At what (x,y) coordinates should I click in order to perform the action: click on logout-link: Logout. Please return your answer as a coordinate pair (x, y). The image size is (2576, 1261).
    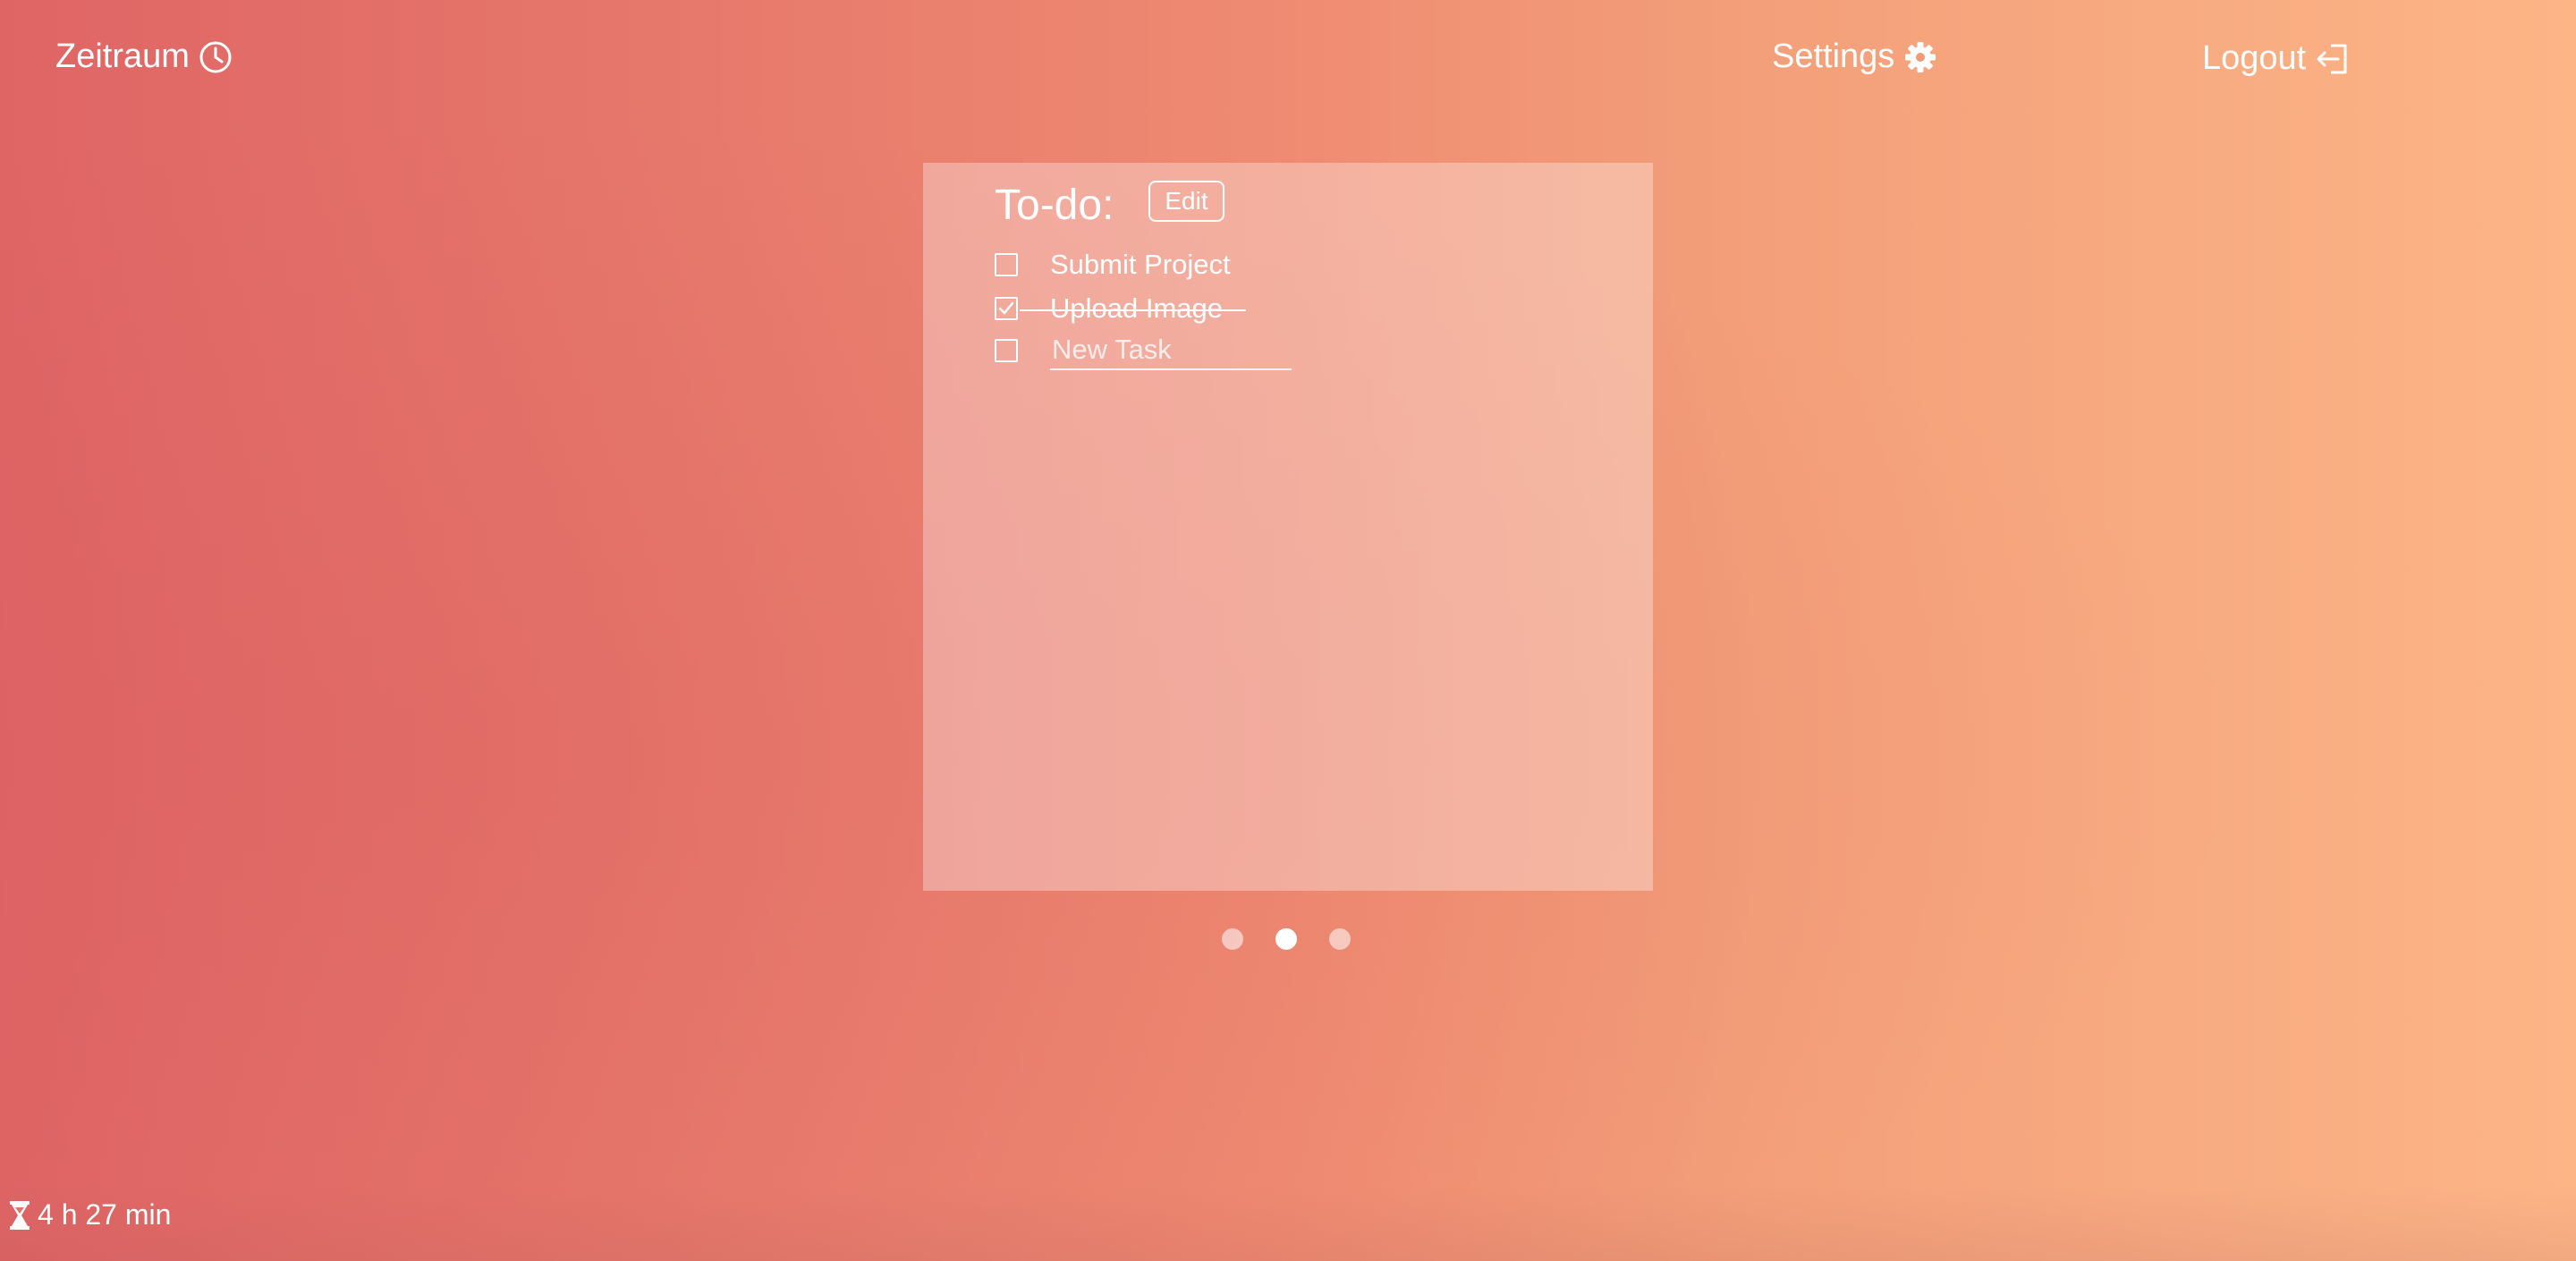
    Looking at the image, I should click on (2276, 58).